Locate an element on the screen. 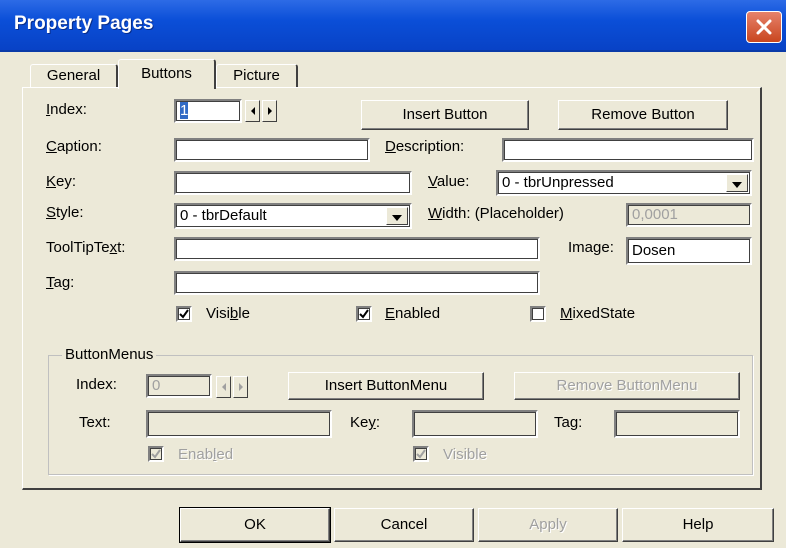 The width and height of the screenshot is (786, 548). tab-general: General is located at coordinates (74, 76).